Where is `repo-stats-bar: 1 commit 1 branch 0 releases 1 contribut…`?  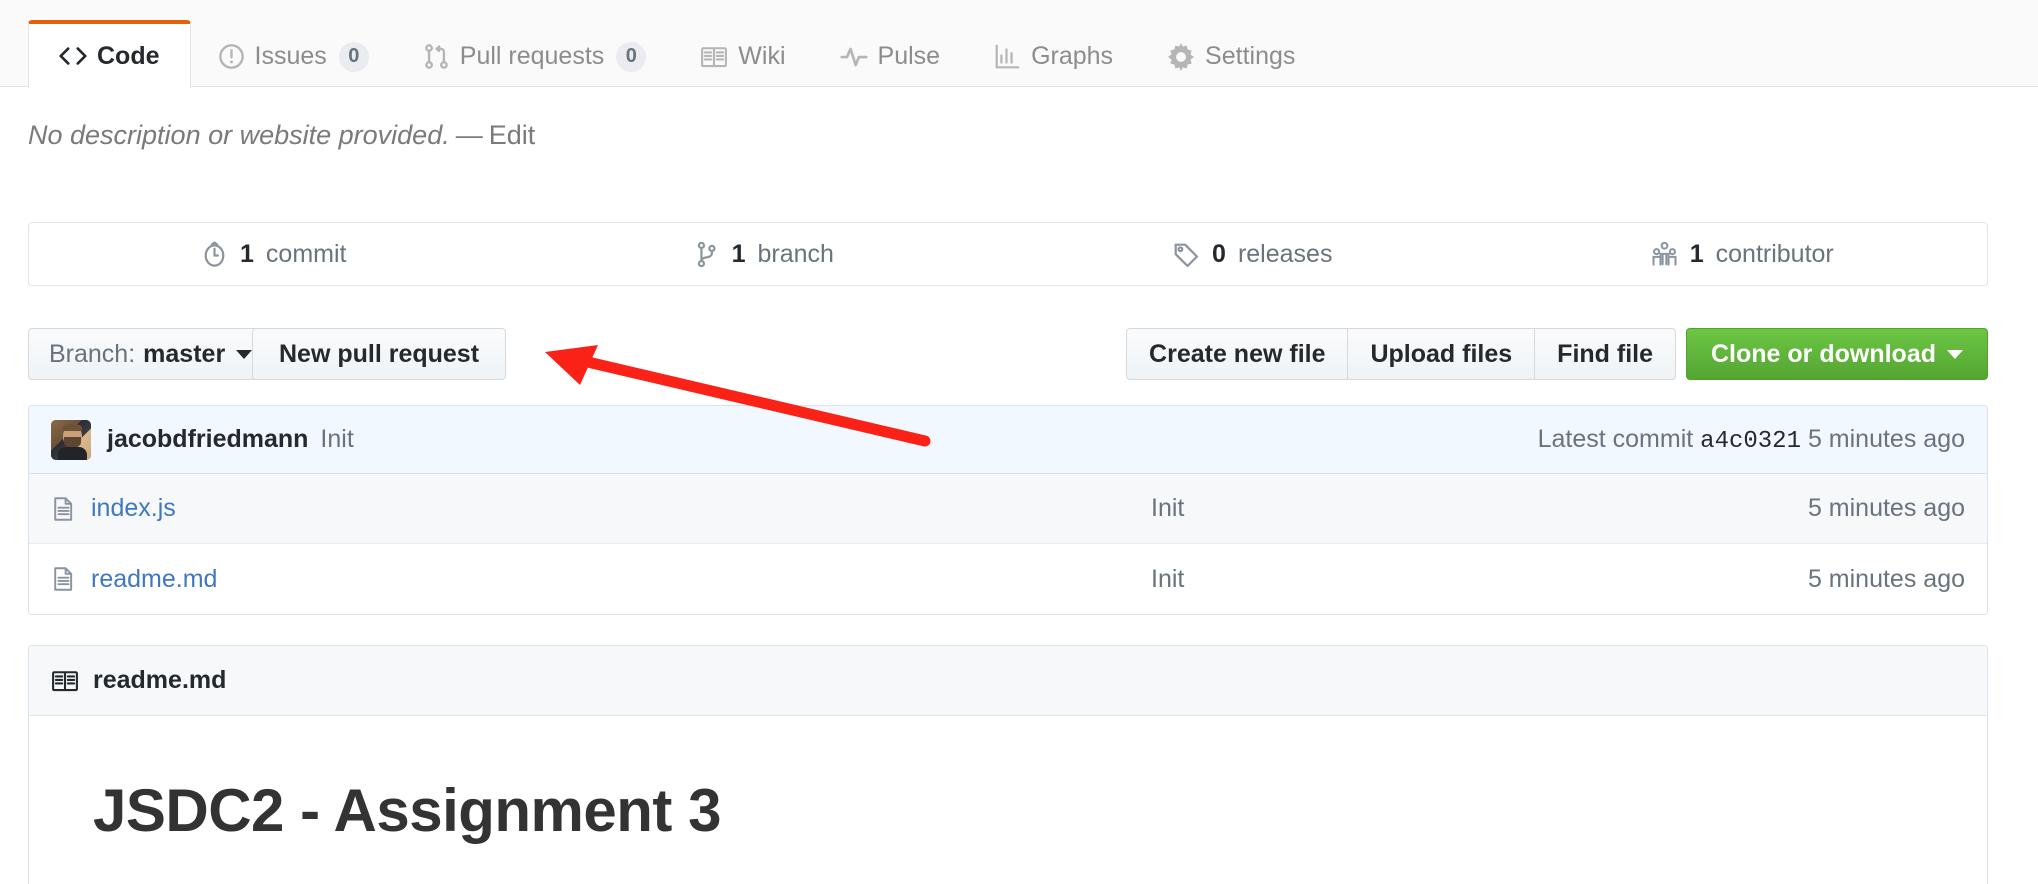
repo-stats-bar: 1 commit 1 branch 0 releases 1 contribut… is located at coordinates (1008, 254).